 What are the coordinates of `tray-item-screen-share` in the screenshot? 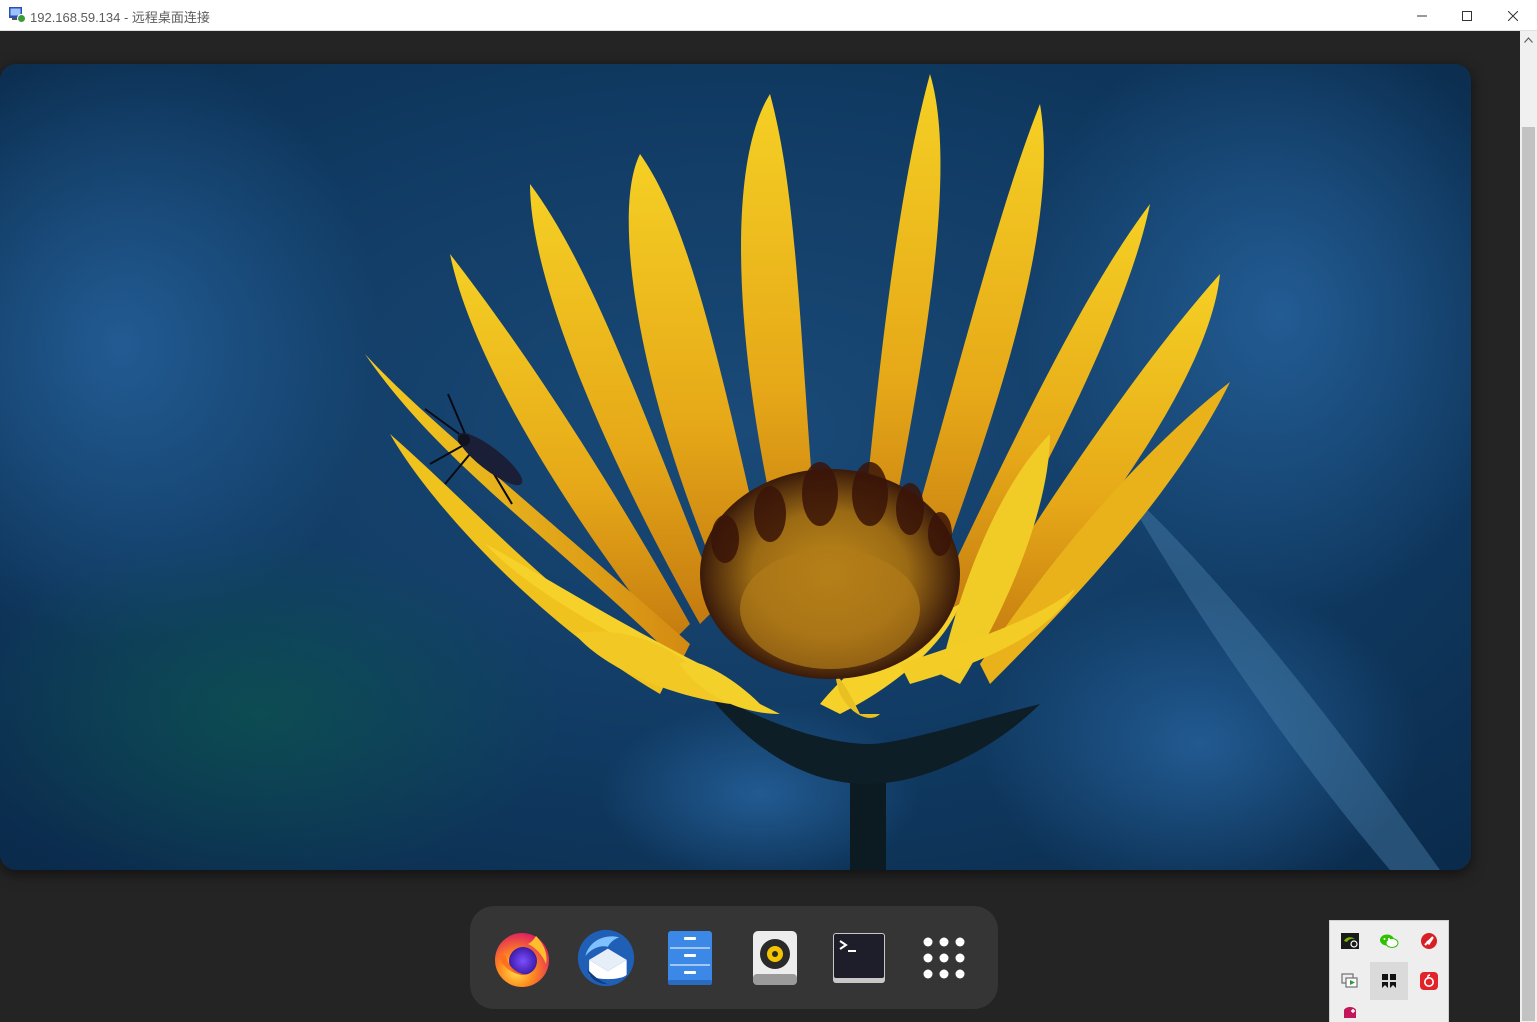 It's located at (1350, 981).